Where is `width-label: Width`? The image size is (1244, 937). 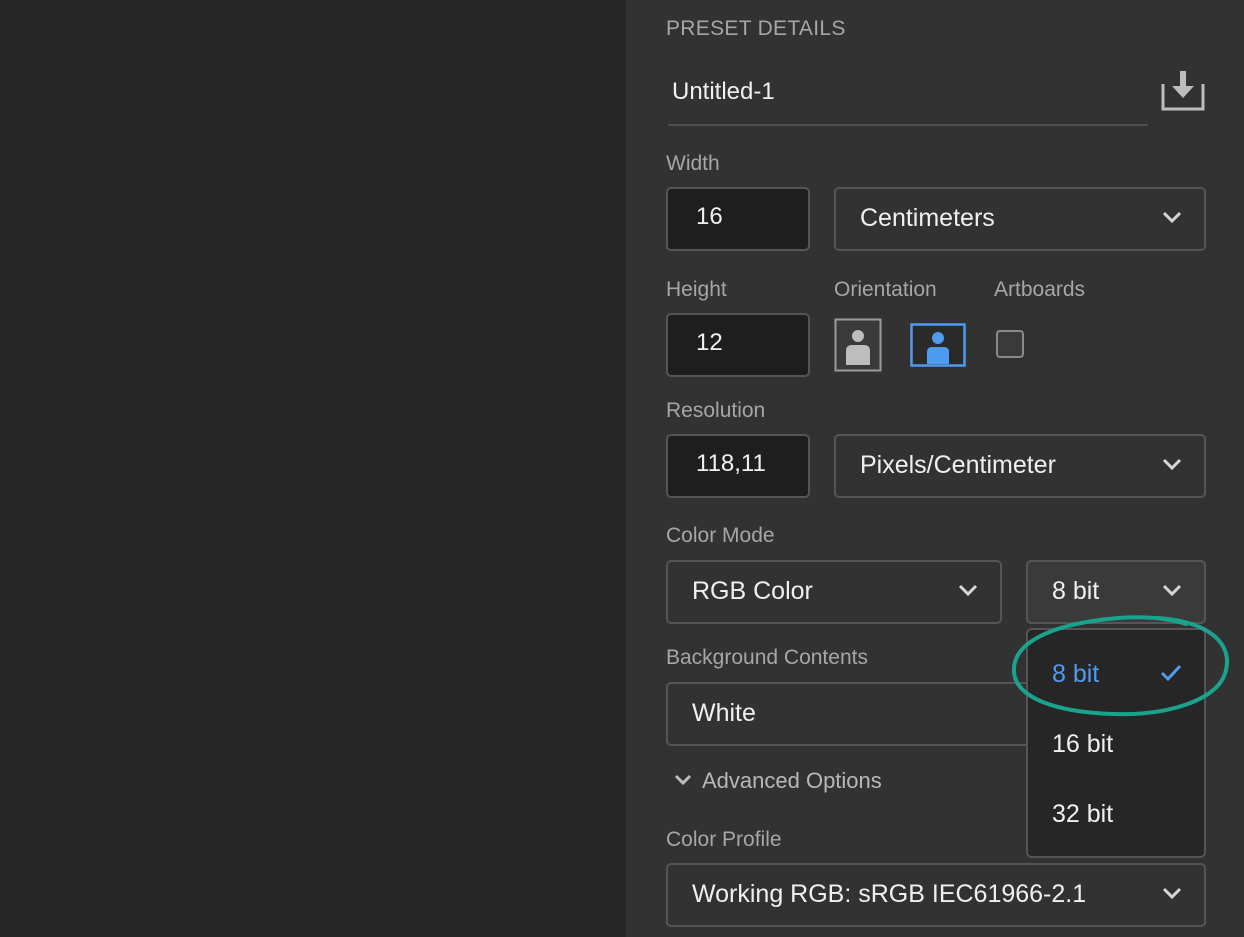 width-label: Width is located at coordinates (693, 163).